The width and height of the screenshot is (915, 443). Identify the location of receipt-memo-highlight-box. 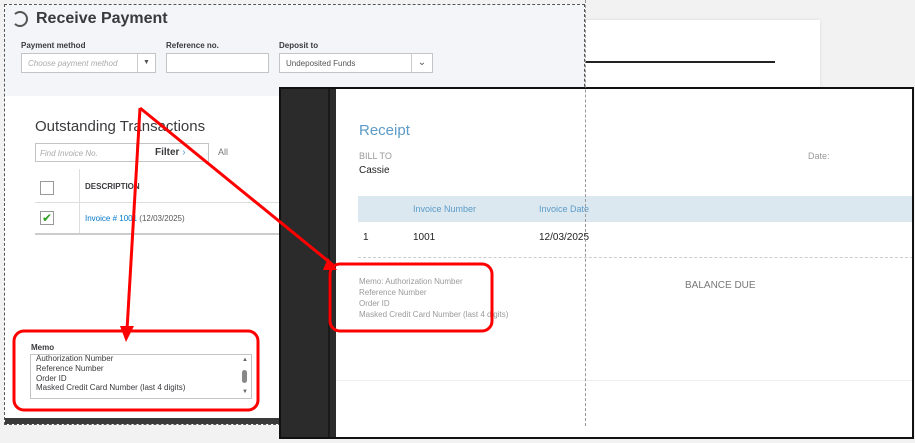
(411, 297).